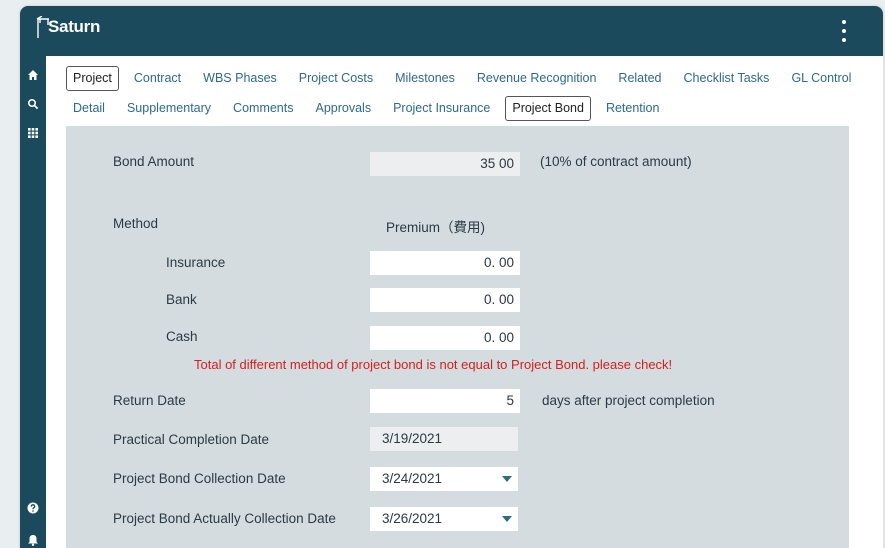  I want to click on secondary-tab-detail: Detail, so click(89, 108).